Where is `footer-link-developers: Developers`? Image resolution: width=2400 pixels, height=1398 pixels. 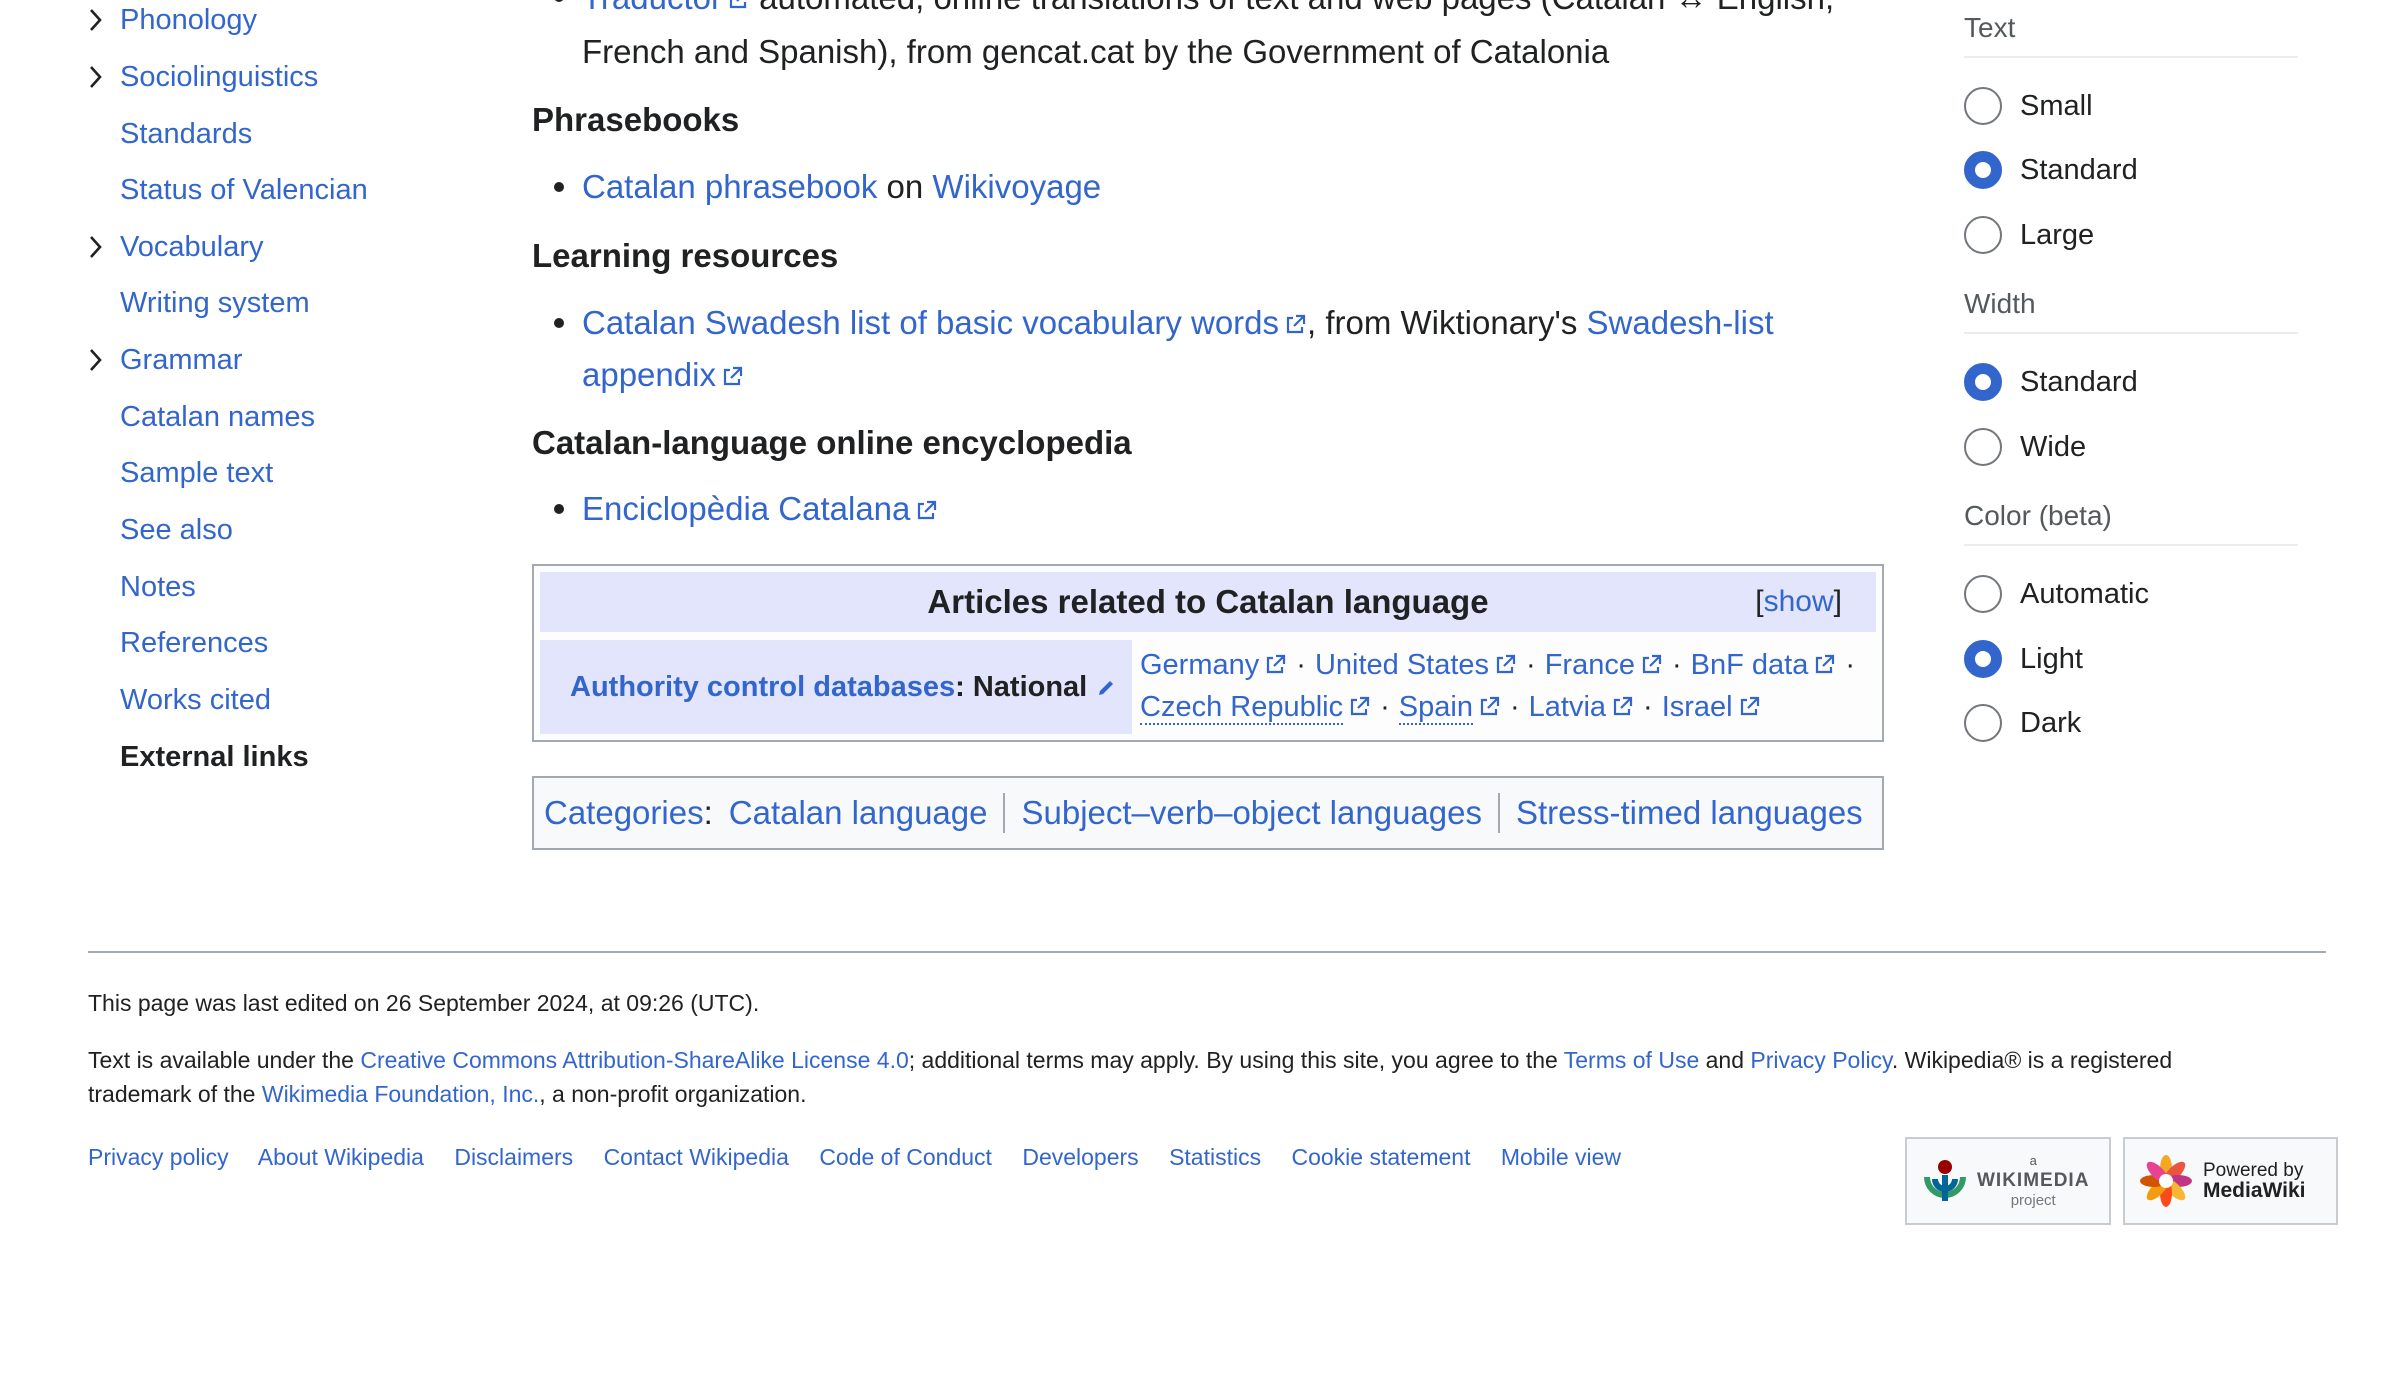
footer-link-developers: Developers is located at coordinates (1080, 1157).